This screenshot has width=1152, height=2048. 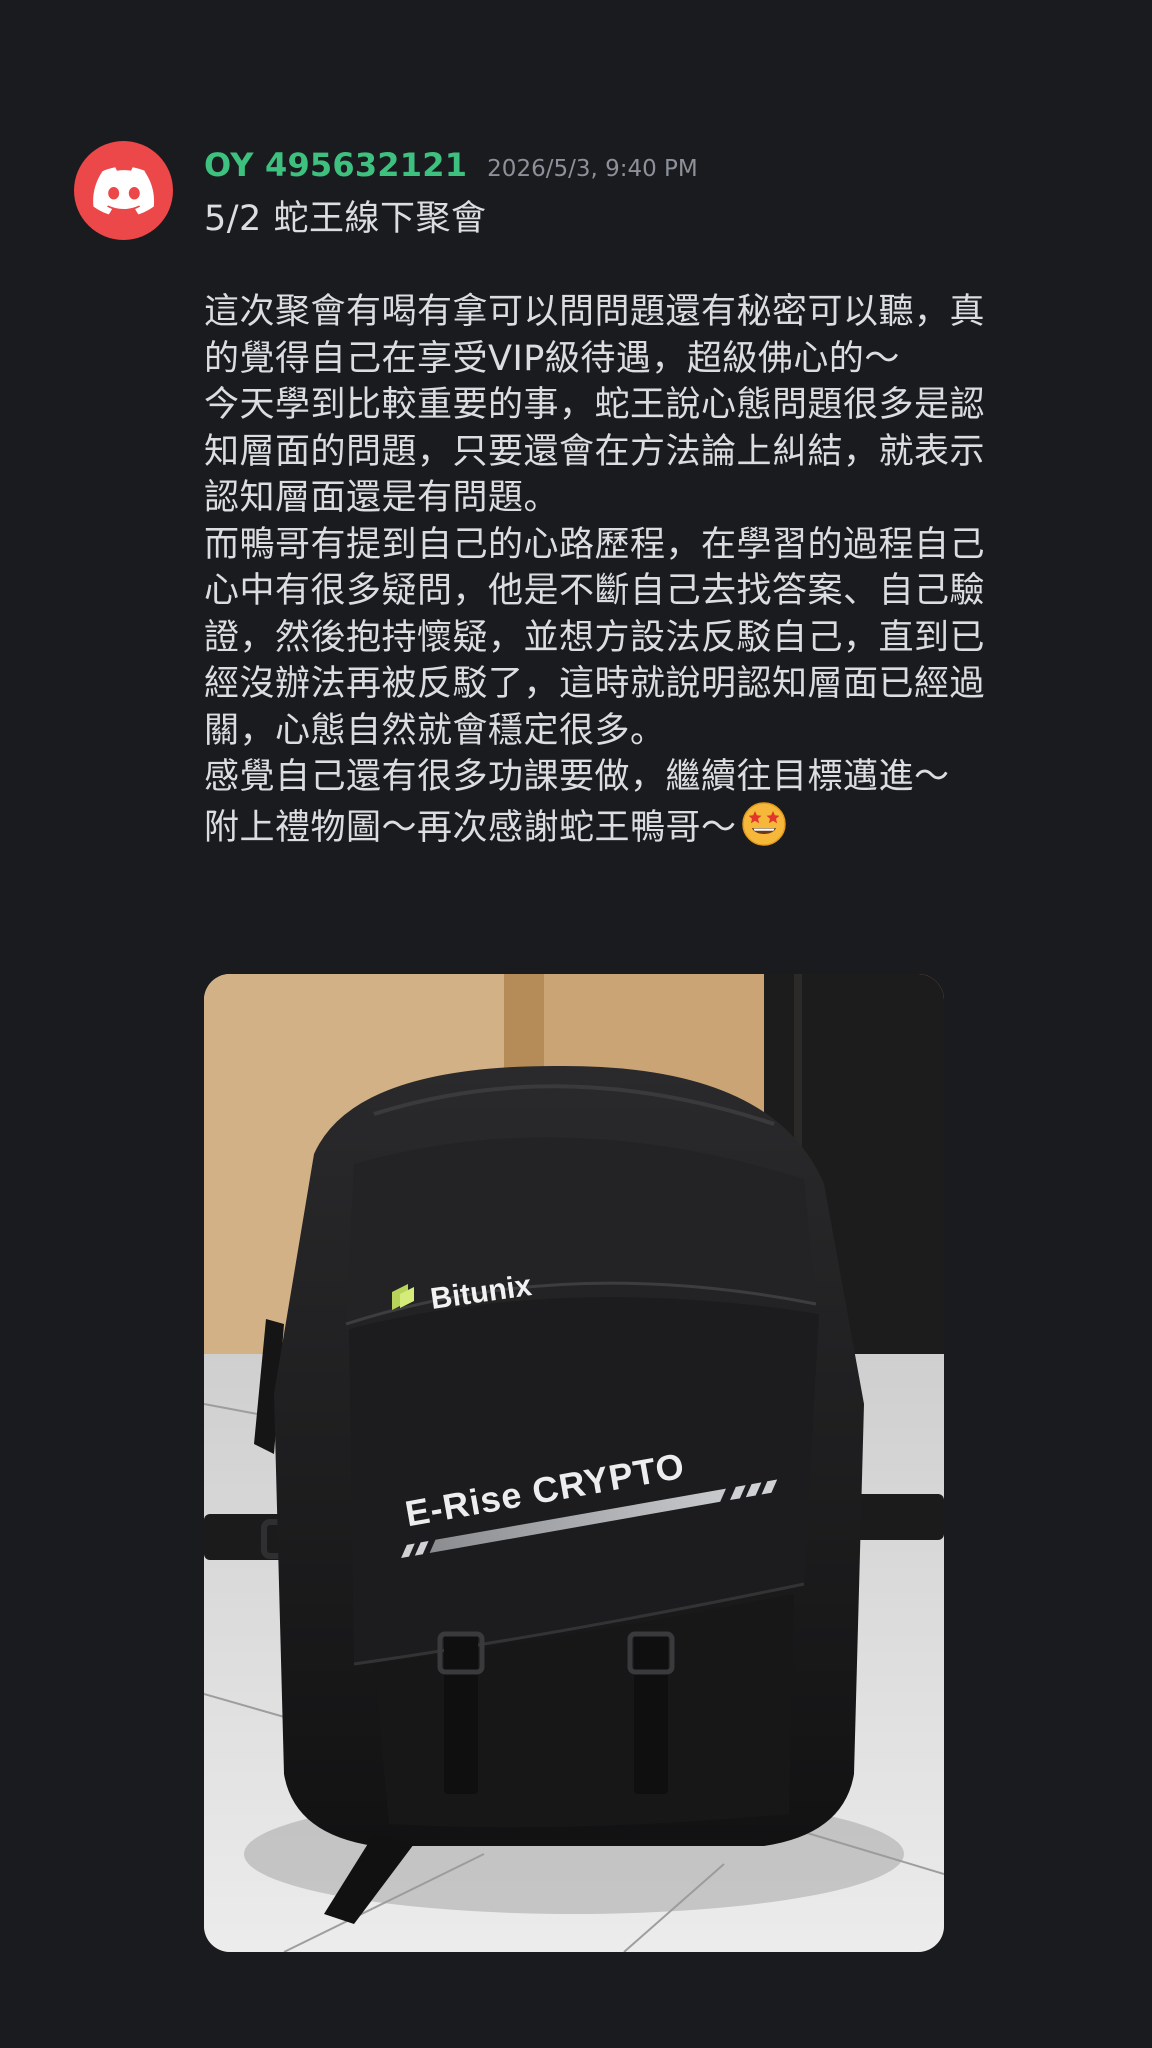 I want to click on message-timestamp: 2026/5/3, 9:40 PM, so click(x=592, y=169).